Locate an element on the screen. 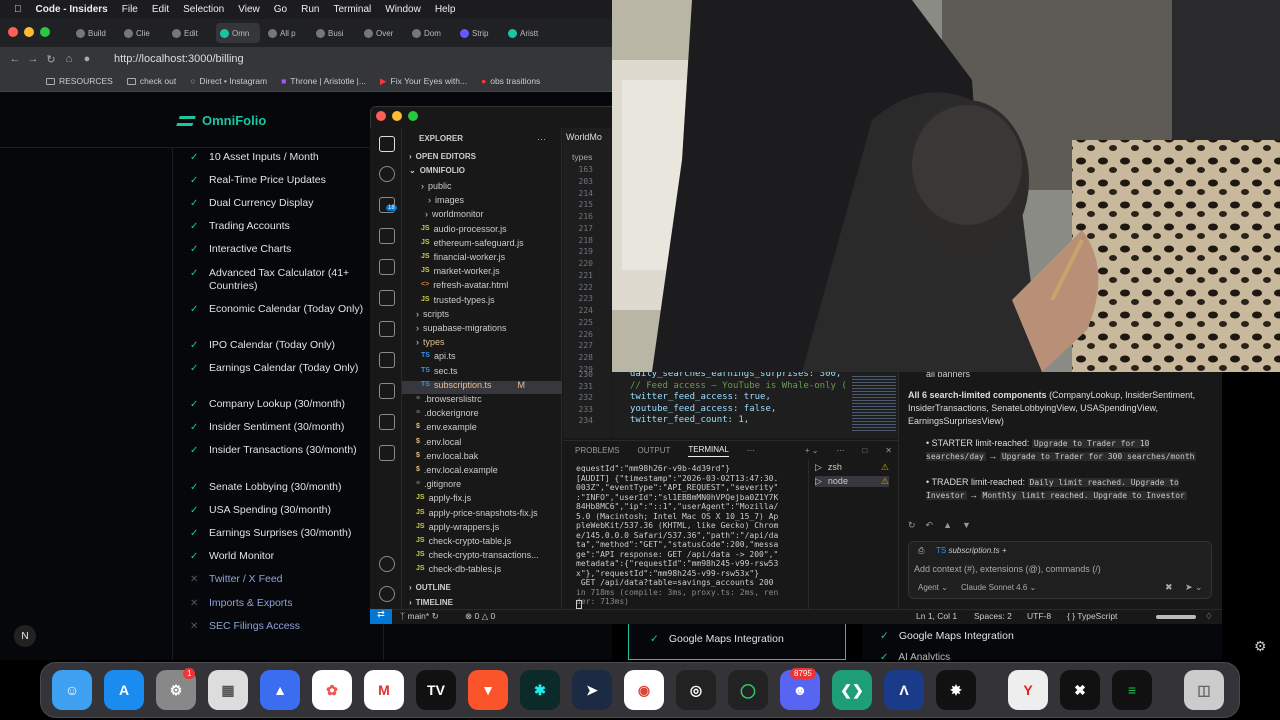 The image size is (1280, 720). outline-section: › OUTLINE is located at coordinates (430, 588).